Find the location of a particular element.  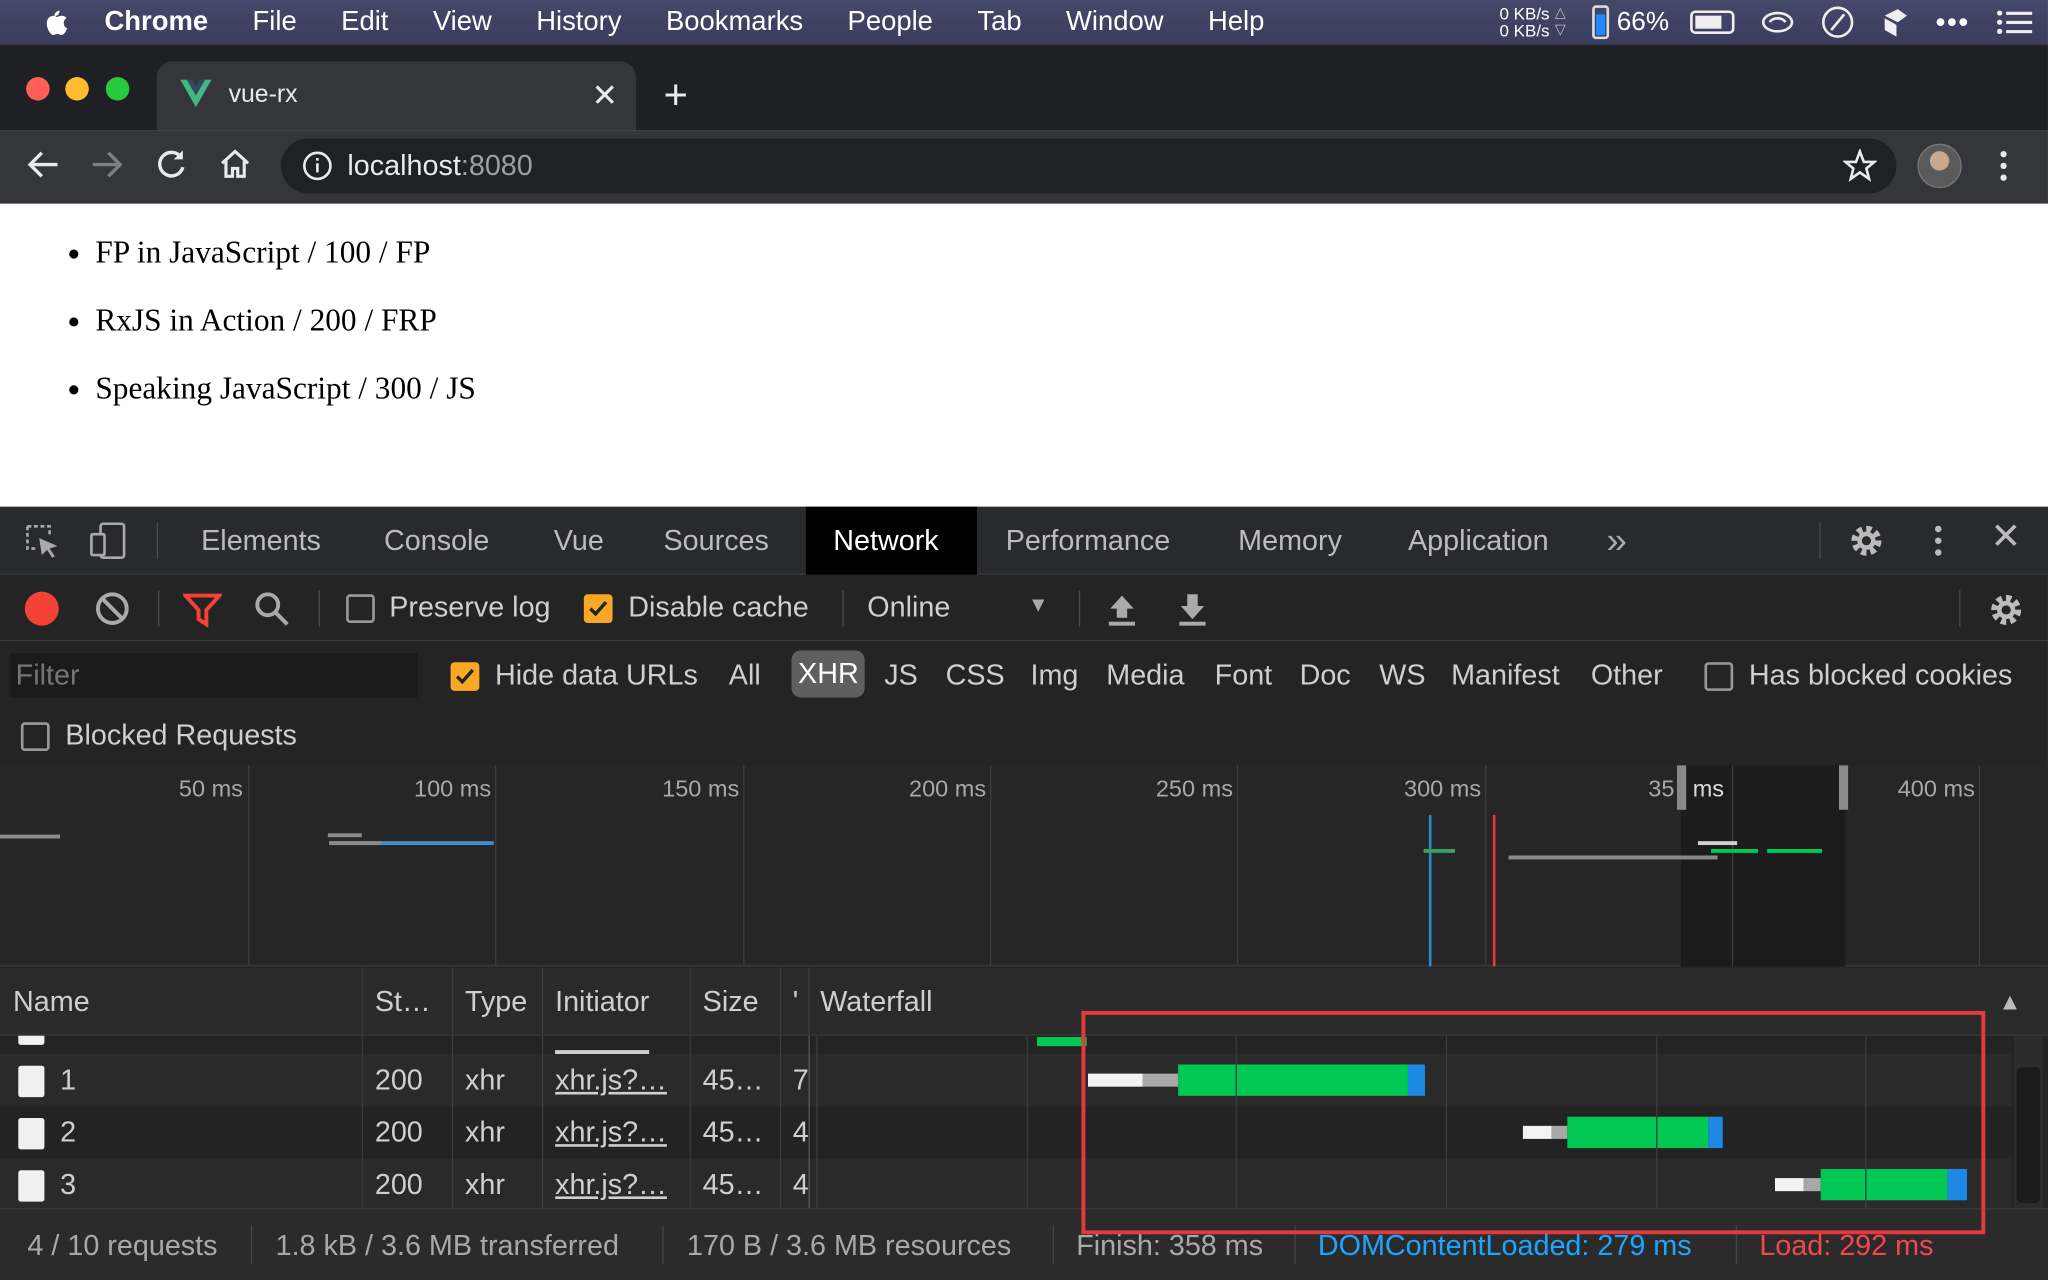

tab-network: Network is located at coordinates (891, 540).